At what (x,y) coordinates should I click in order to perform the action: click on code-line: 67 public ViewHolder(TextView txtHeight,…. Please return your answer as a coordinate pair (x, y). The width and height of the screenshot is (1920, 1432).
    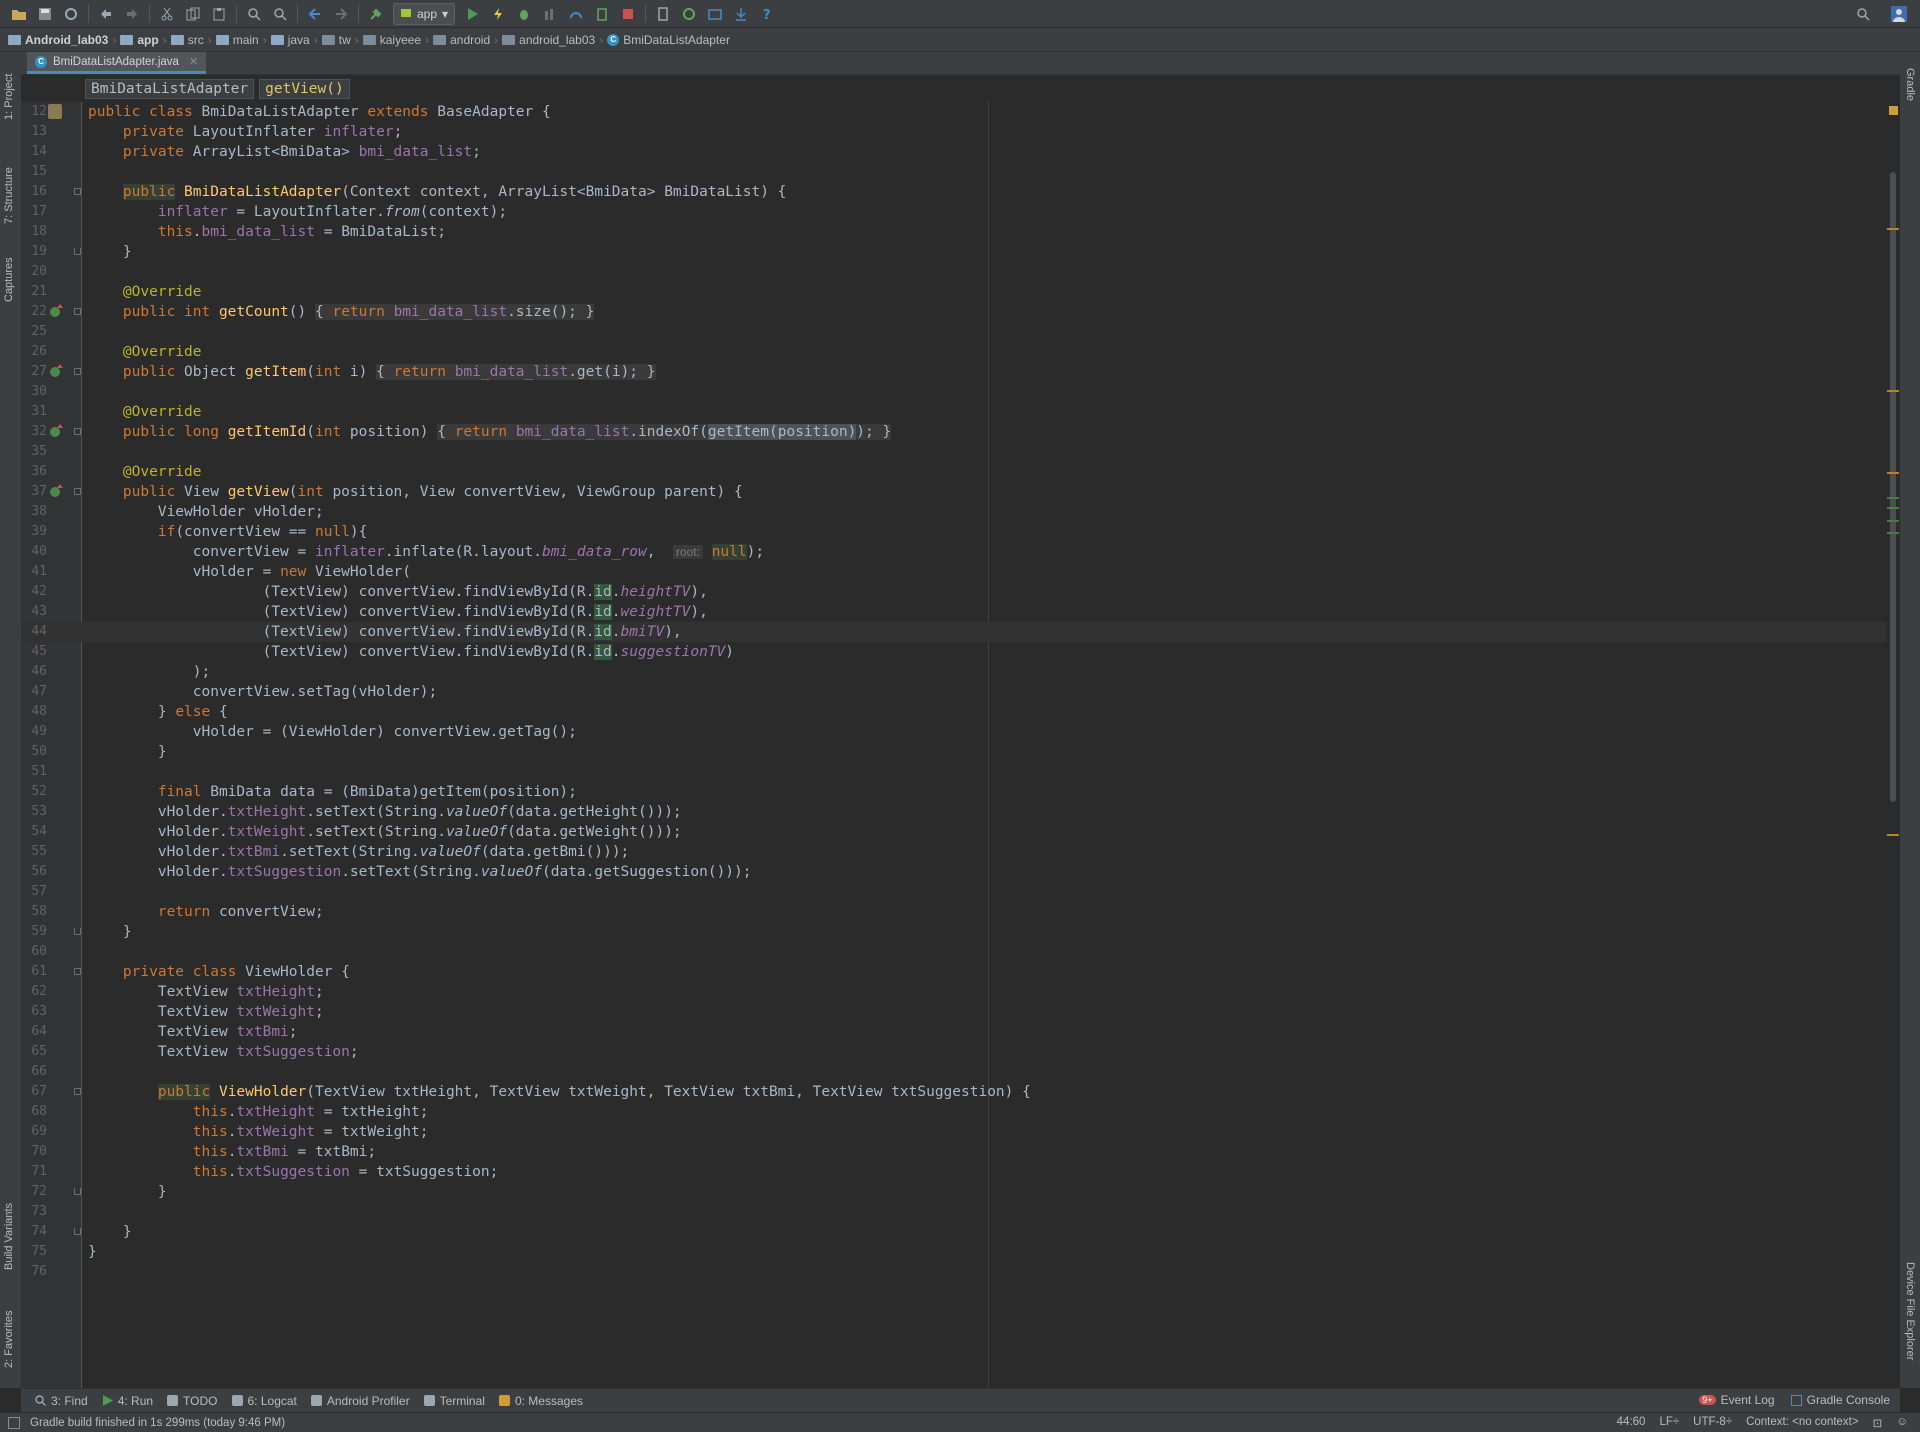
    Looking at the image, I should click on (953, 1092).